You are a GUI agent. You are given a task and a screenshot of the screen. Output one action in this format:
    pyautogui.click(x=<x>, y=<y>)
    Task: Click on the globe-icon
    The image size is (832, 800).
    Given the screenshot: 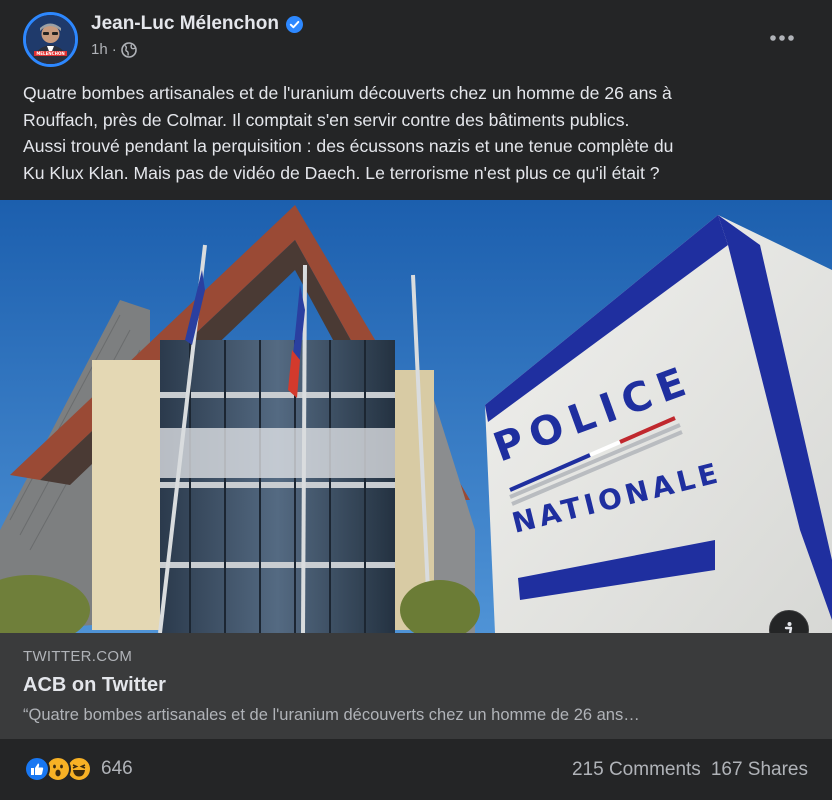 What is the action you would take?
    pyautogui.click(x=128, y=49)
    